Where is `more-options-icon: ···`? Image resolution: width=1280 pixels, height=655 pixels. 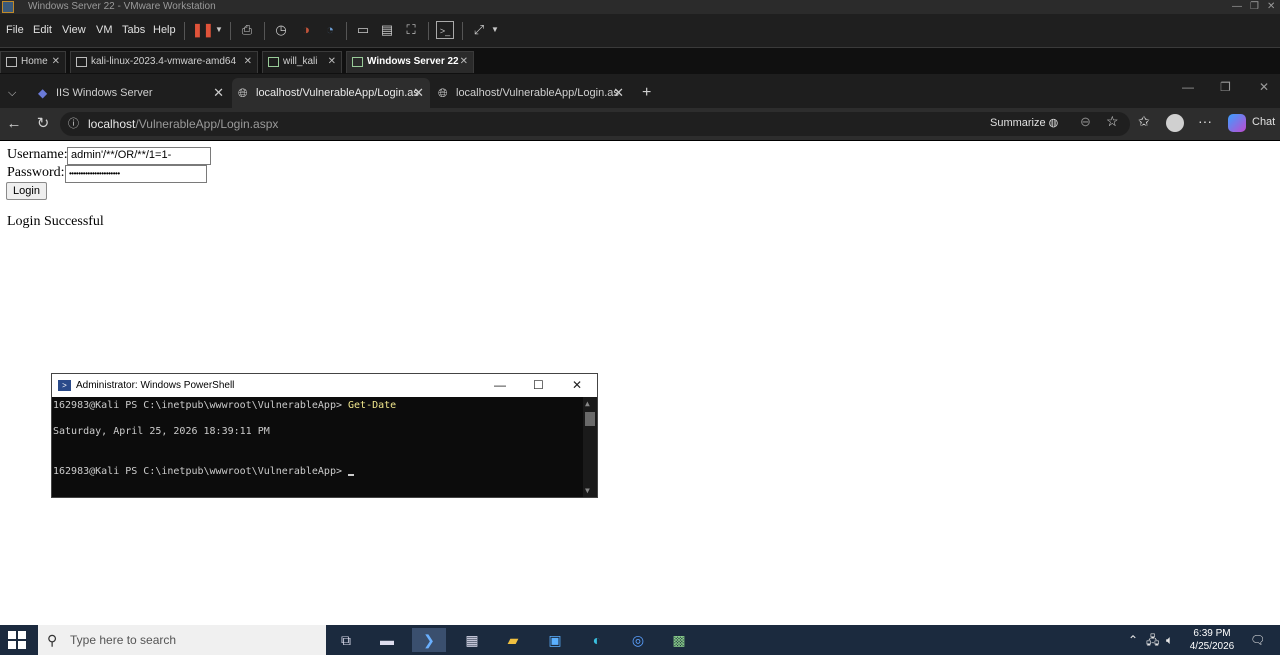
more-options-icon: ··· is located at coordinates (1205, 121).